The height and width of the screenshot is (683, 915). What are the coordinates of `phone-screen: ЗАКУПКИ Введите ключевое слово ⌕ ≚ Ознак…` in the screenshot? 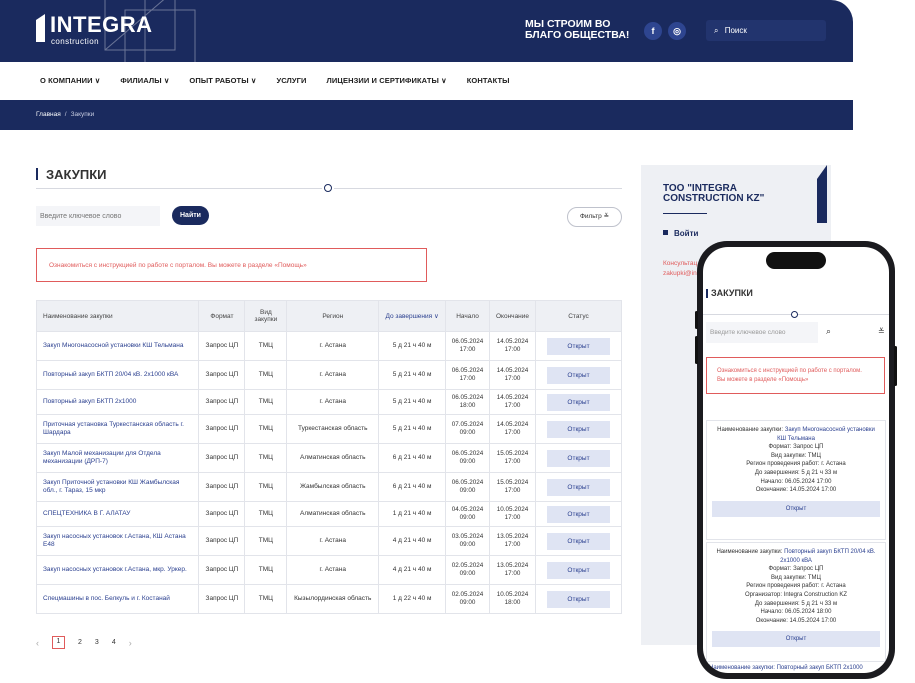 It's located at (796, 460).